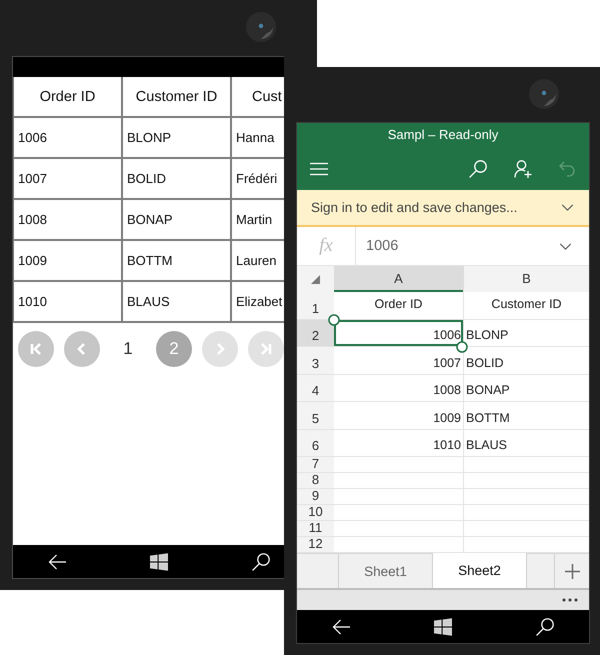 This screenshot has width=600, height=655. Describe the element at coordinates (398, 279) in the screenshot. I see `column-header: A` at that location.